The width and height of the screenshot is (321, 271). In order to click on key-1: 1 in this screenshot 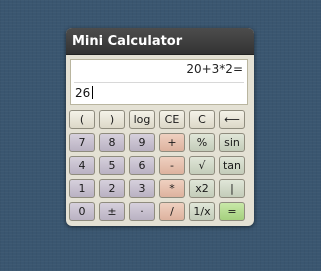, I will do `click(82, 188)`.